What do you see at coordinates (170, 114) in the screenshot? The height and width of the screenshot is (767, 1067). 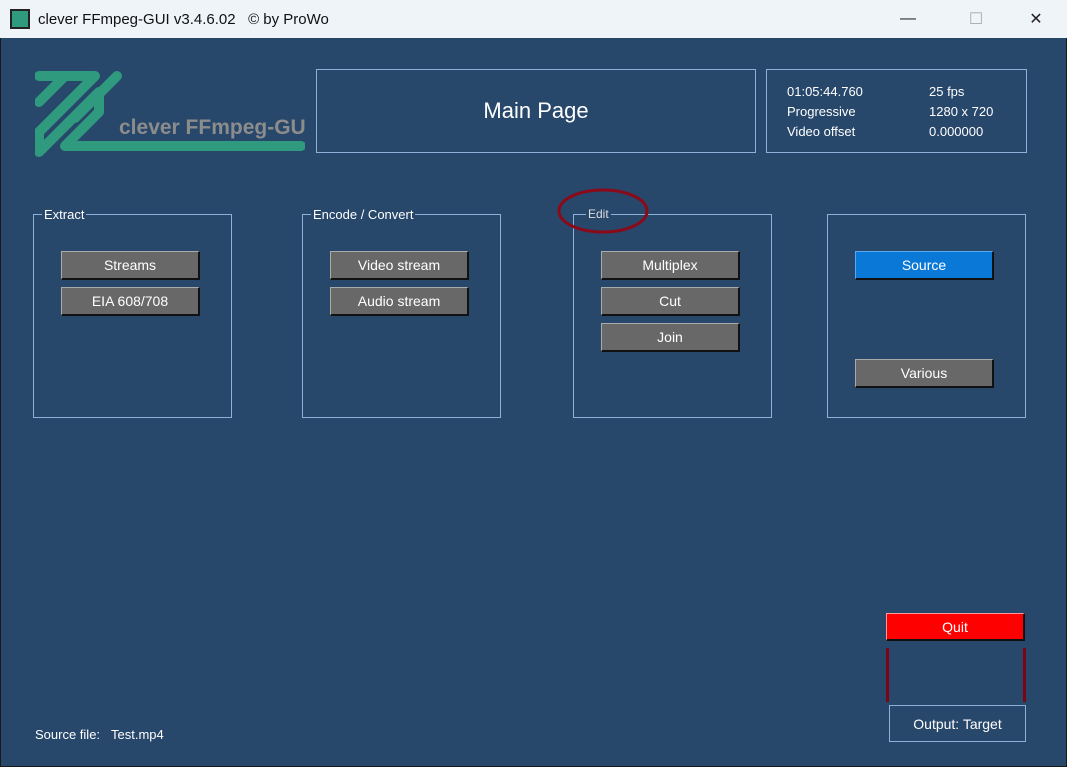 I see `ffmpeg-logo-icon: clever FFmpeg-GUI` at bounding box center [170, 114].